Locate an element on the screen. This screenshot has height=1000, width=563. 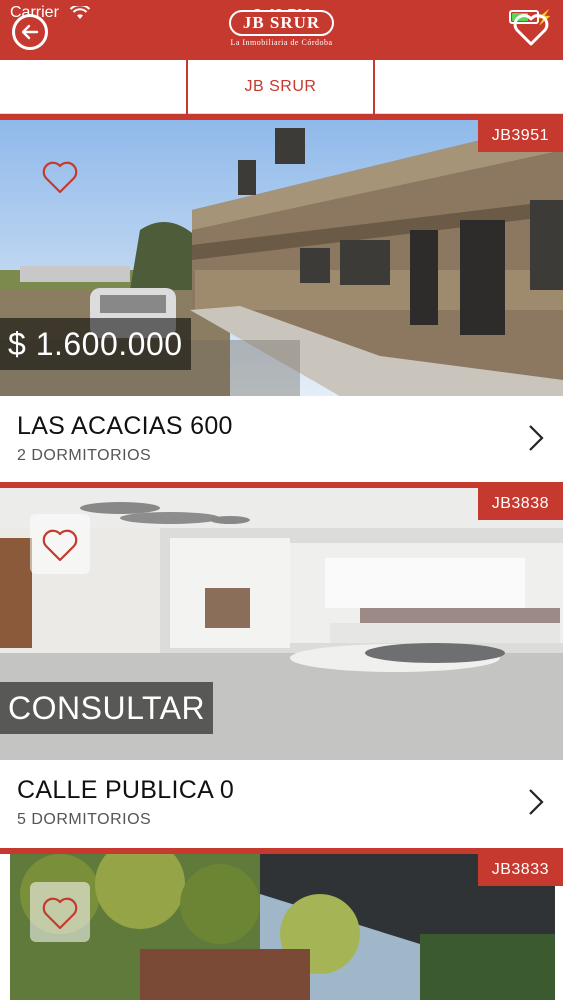
brand-logo: JB SRUR La Inmobiliaria de Córdoba is located at coordinates (281, 28).